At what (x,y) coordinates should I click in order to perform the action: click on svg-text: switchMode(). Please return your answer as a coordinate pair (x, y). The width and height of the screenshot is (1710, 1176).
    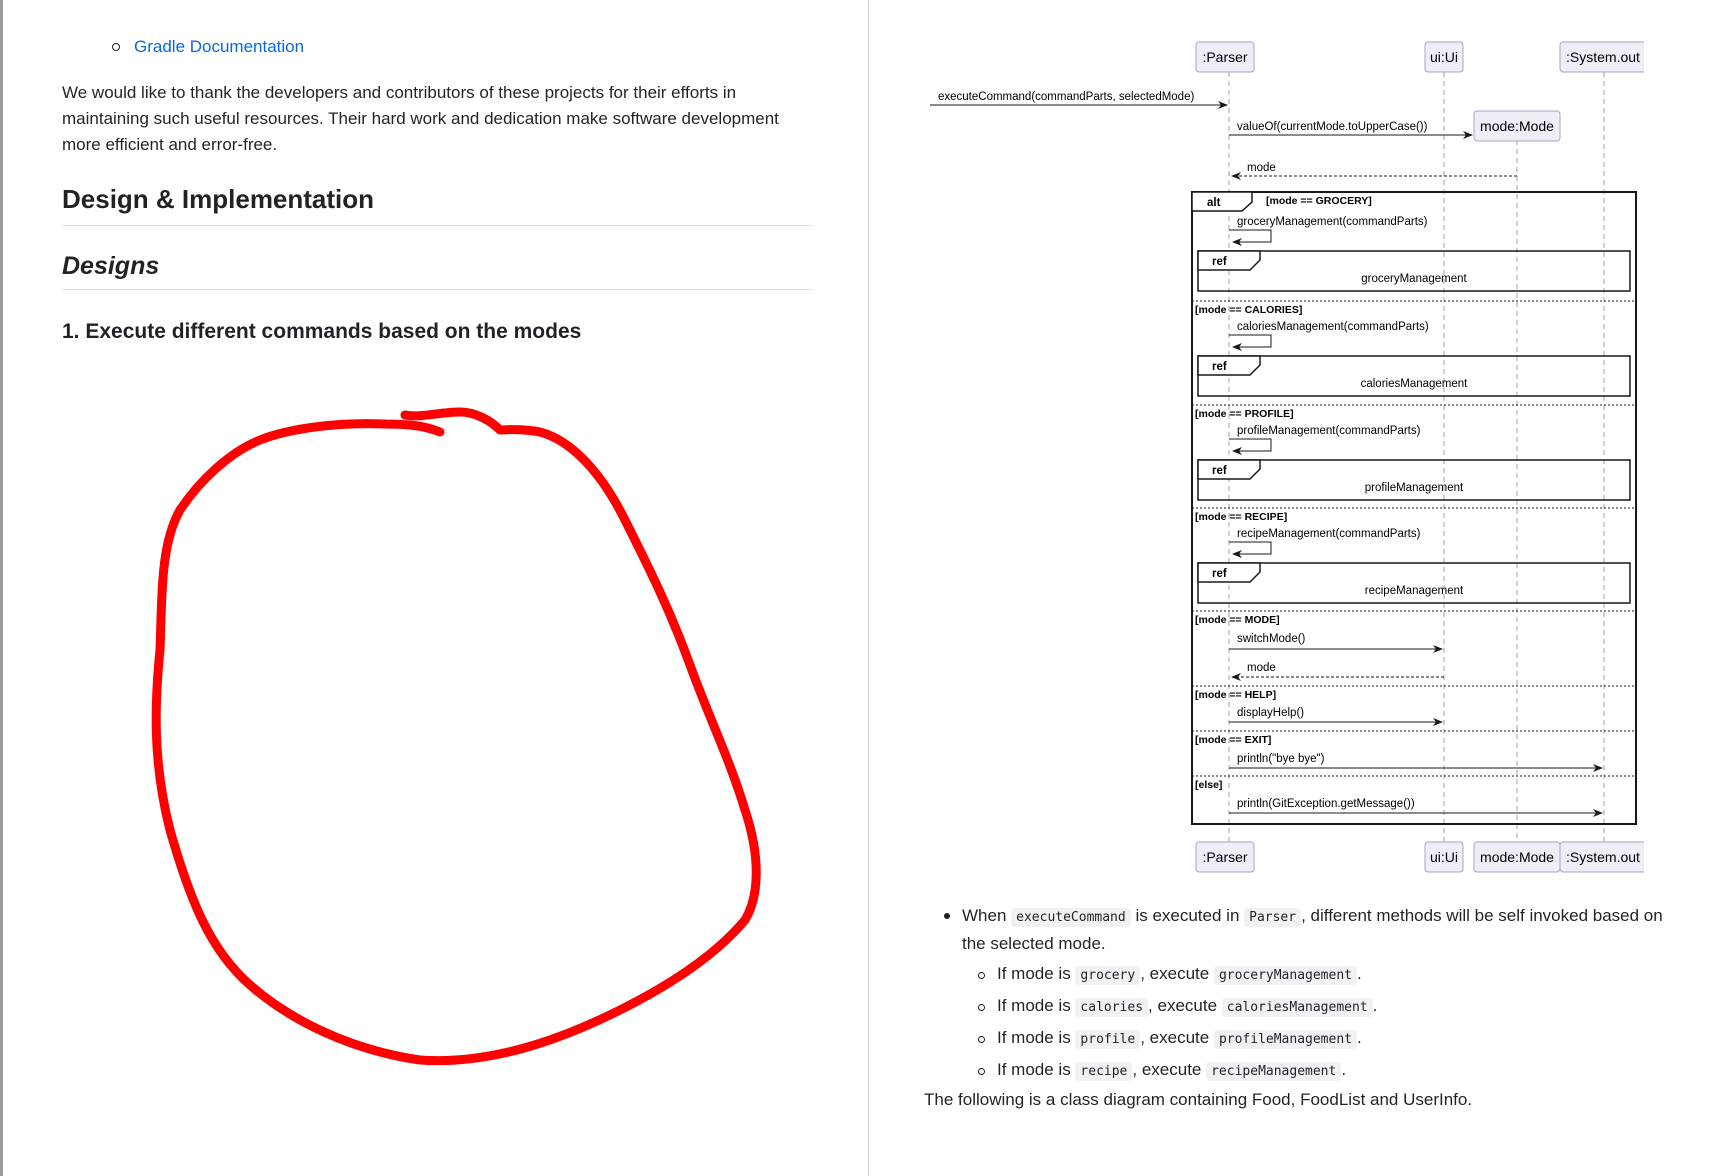
    Looking at the image, I should click on (1271, 639).